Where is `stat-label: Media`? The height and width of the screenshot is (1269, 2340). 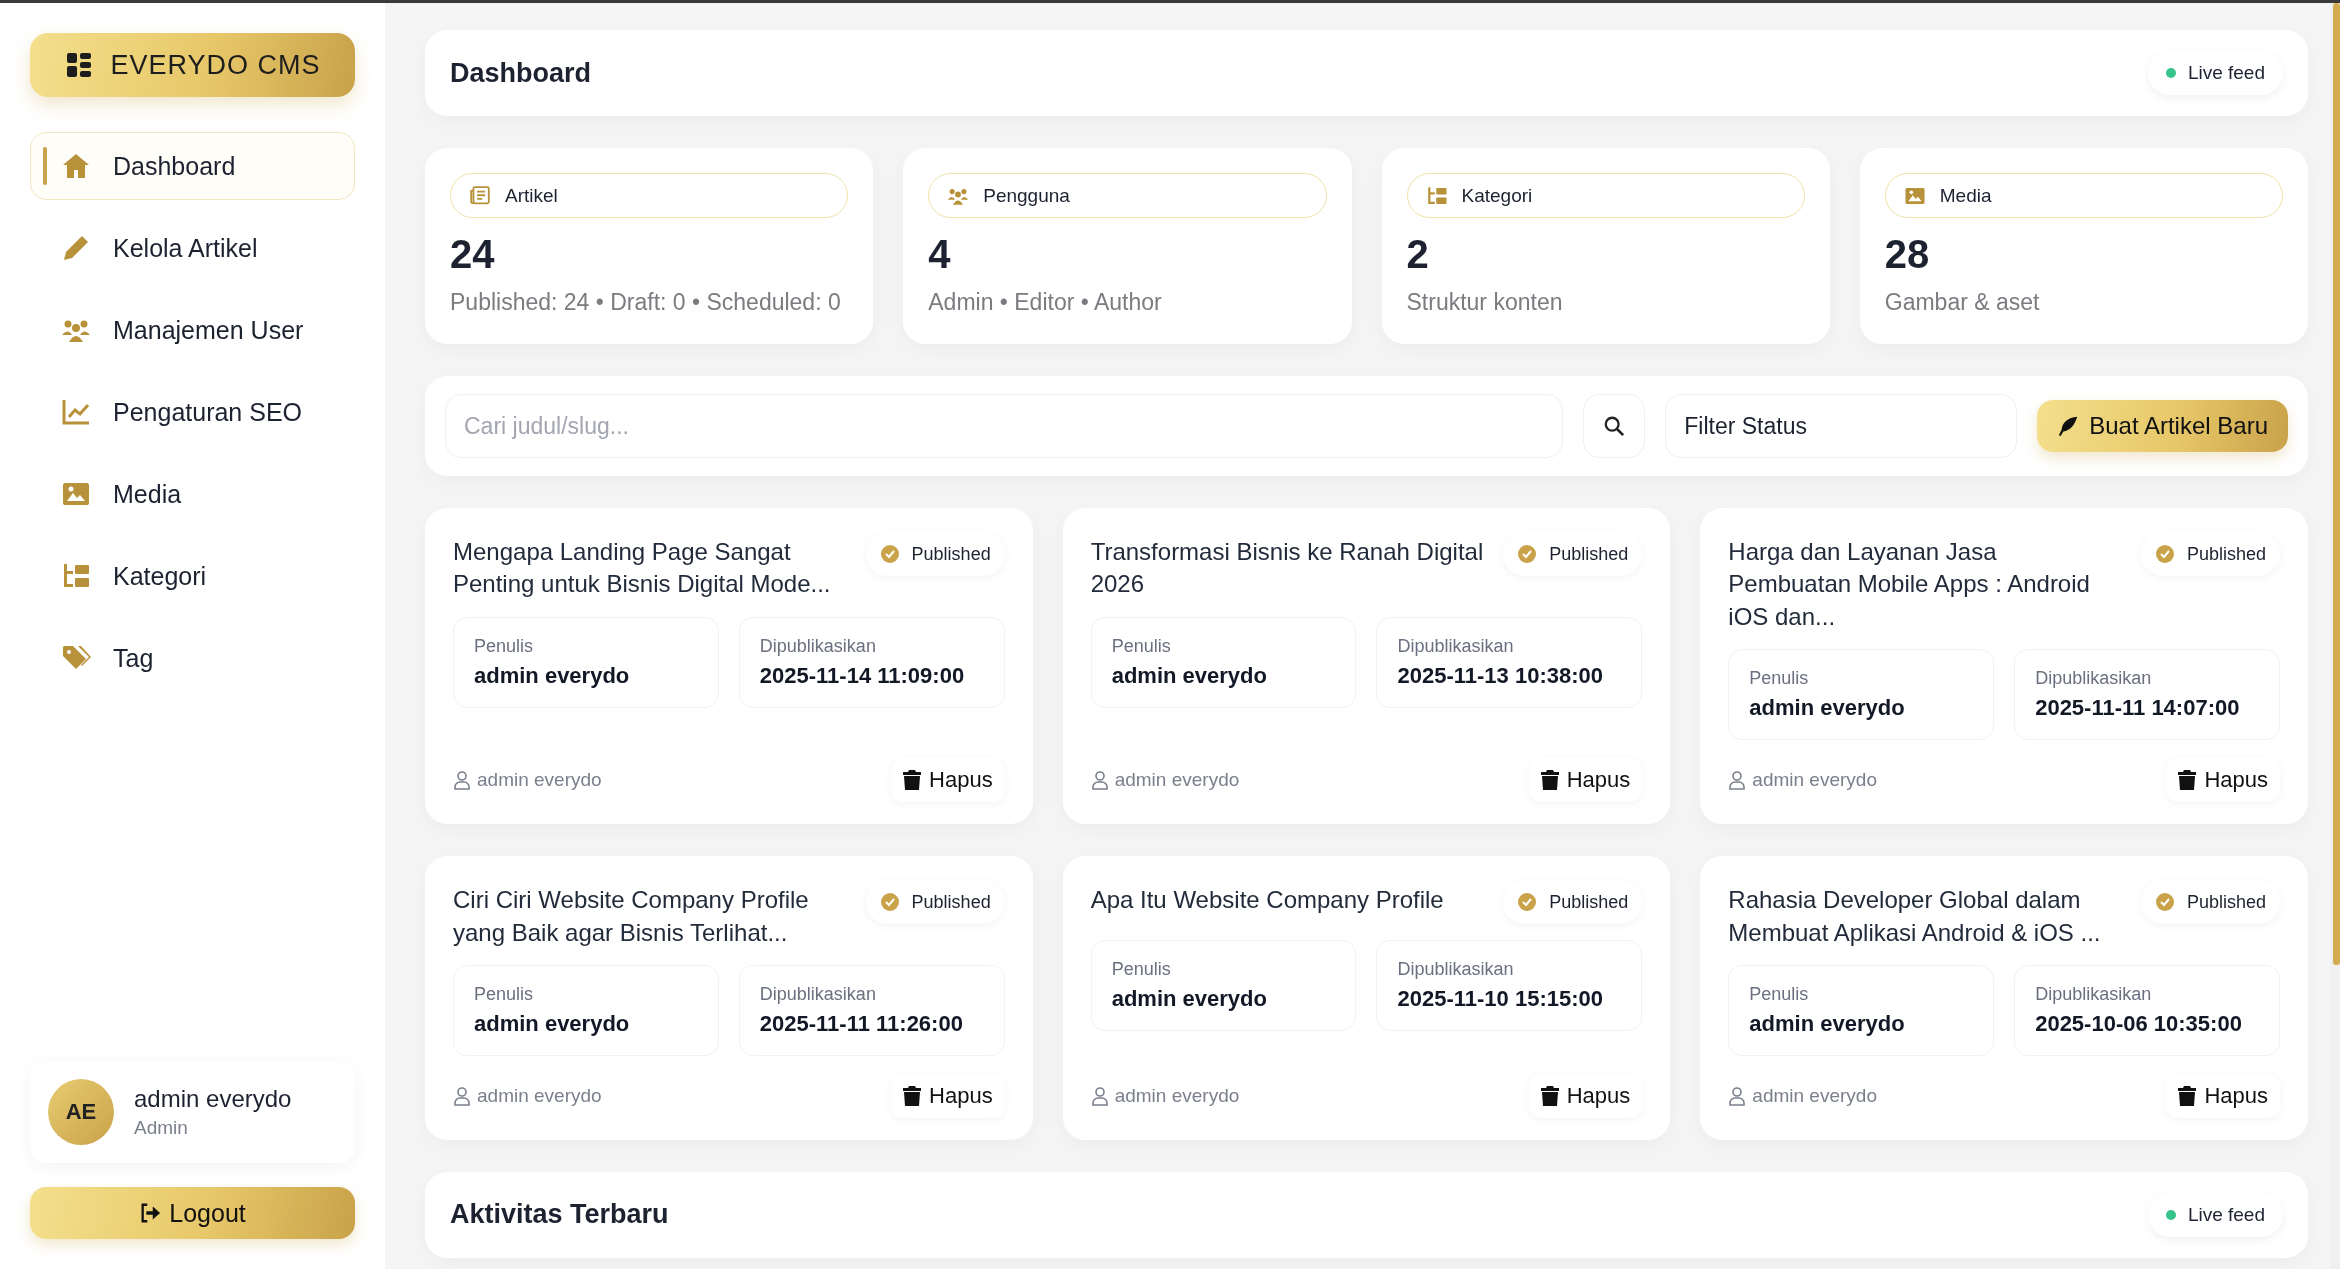
stat-label: Media is located at coordinates (1965, 195).